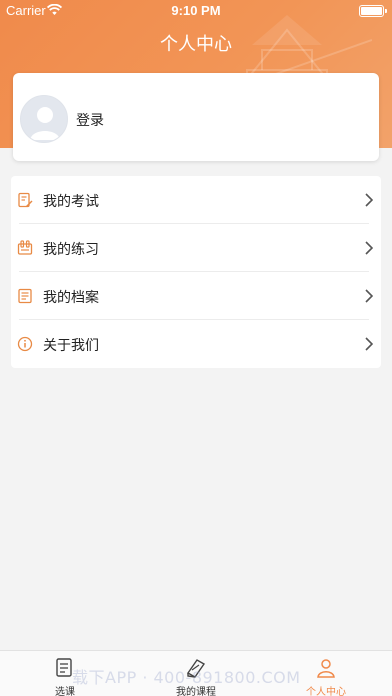 This screenshot has width=392, height=696. Describe the element at coordinates (25, 247) in the screenshot. I see `practice-icon` at that location.